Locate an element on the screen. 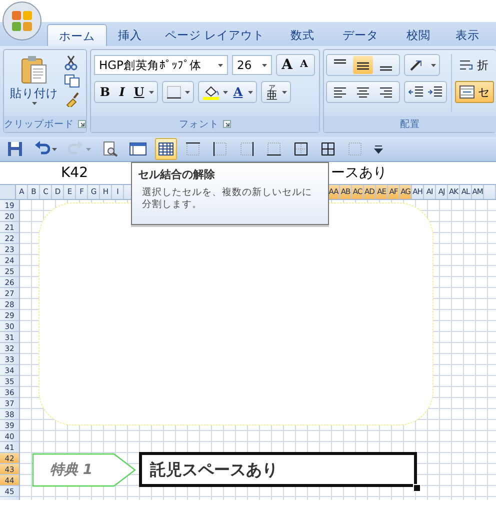 This screenshot has width=496, height=505. copy-icon is located at coordinates (72, 81).